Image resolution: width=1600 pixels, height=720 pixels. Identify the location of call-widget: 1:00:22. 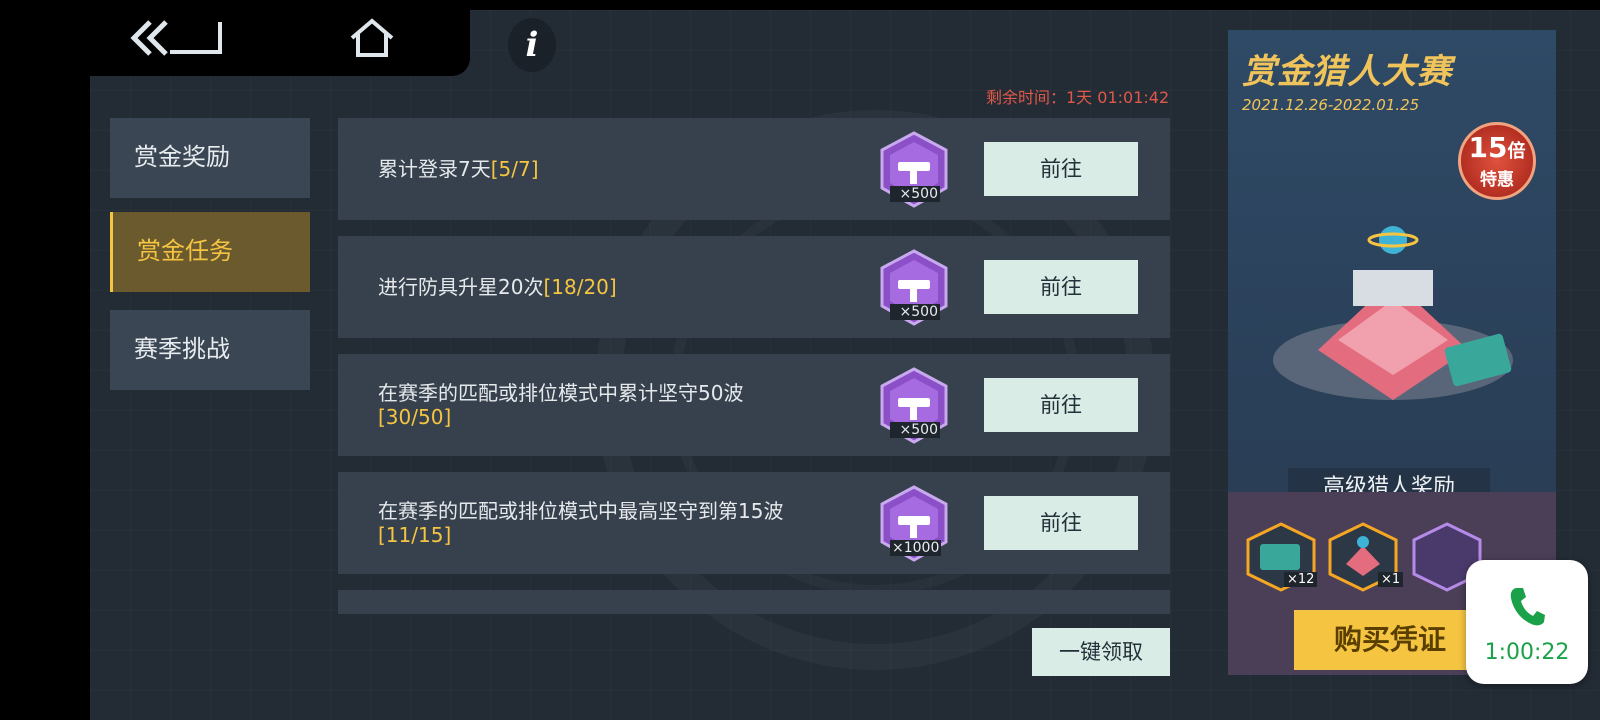
(1527, 622).